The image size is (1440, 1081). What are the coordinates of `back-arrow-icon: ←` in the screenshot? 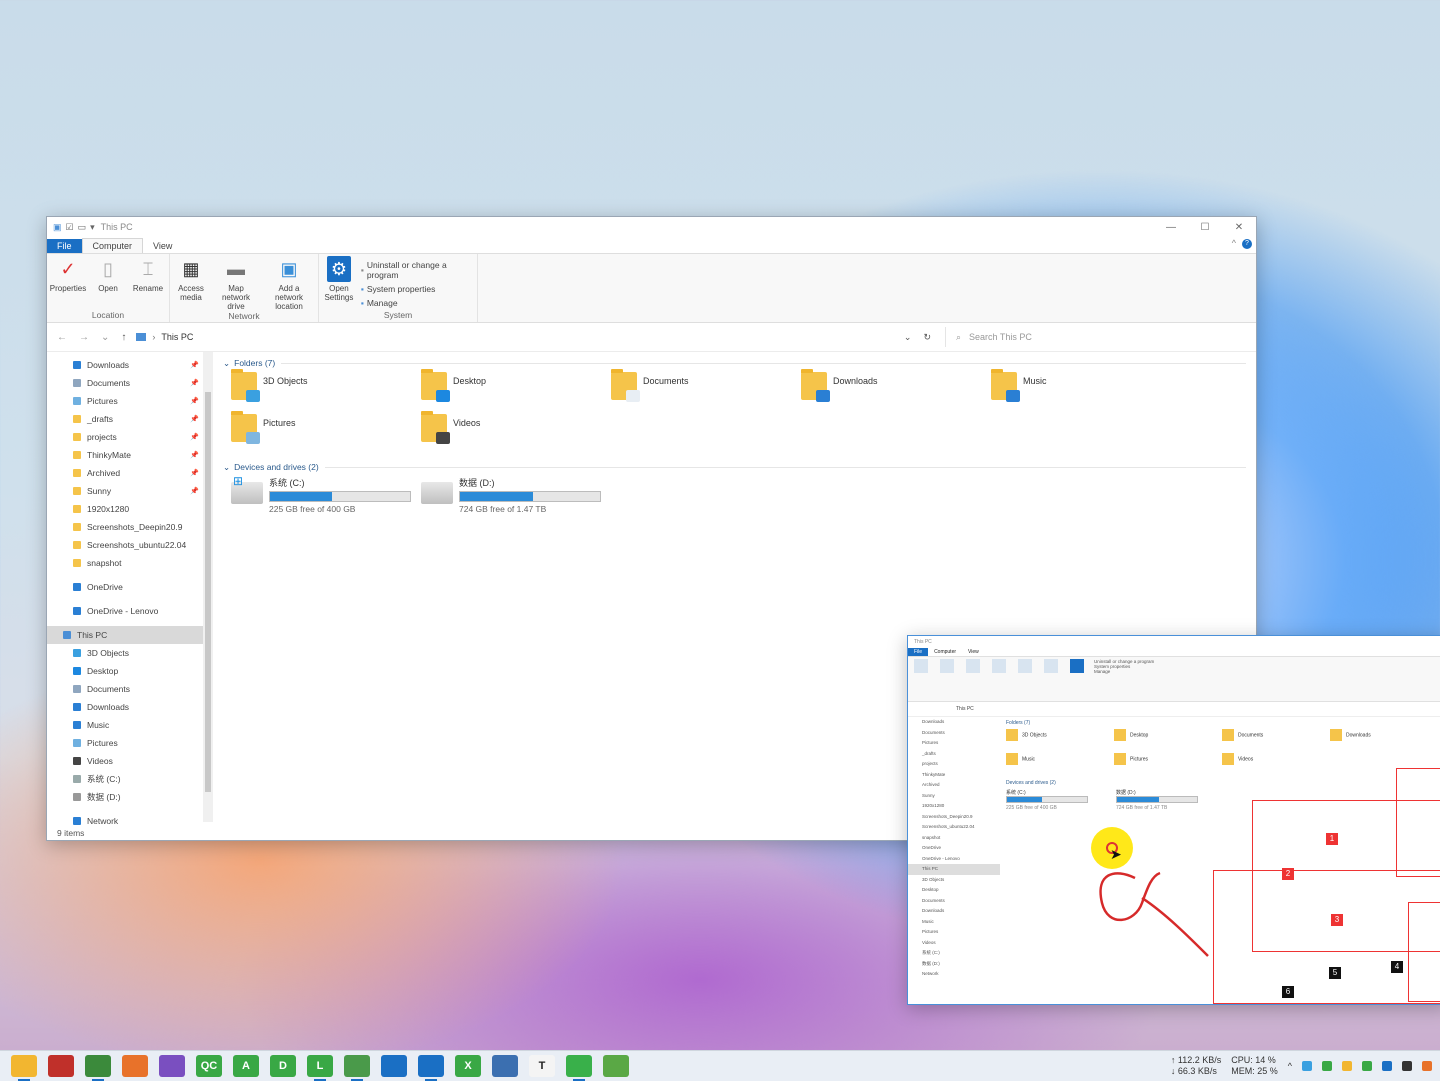 It's located at (62, 337).